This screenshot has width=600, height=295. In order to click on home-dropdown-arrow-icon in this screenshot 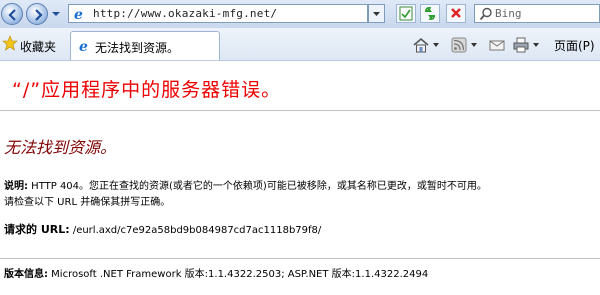, I will do `click(436, 45)`.